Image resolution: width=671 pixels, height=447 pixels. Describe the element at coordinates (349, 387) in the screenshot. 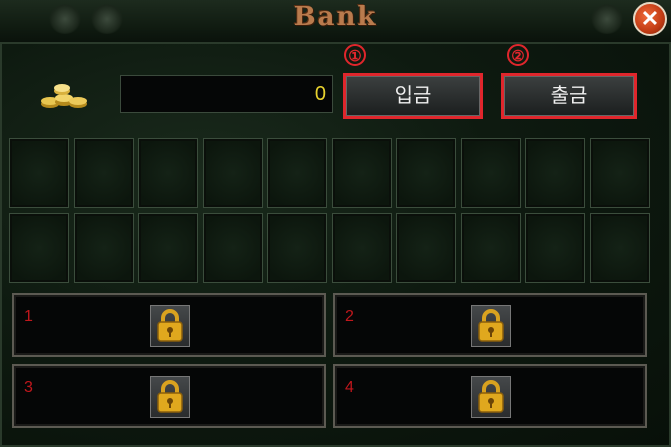

I see `locked-slot-number: 4` at that location.